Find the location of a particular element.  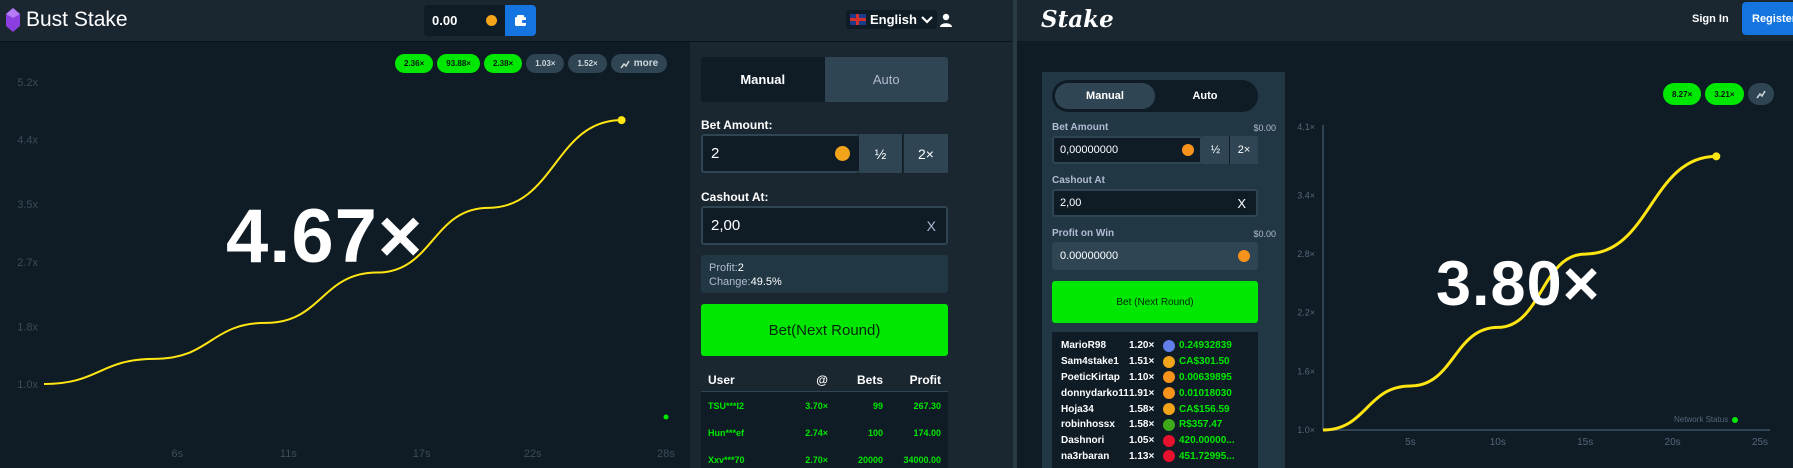

player-multiplier: 1.51× is located at coordinates (1142, 362).